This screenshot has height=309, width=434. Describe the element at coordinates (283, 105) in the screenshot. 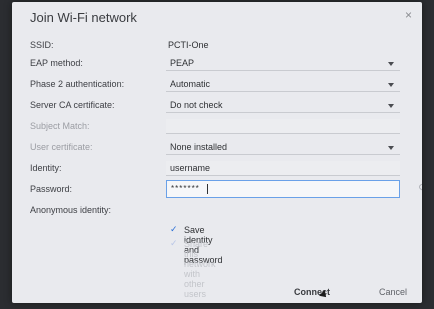

I see `server-ca-select: Do not check` at that location.